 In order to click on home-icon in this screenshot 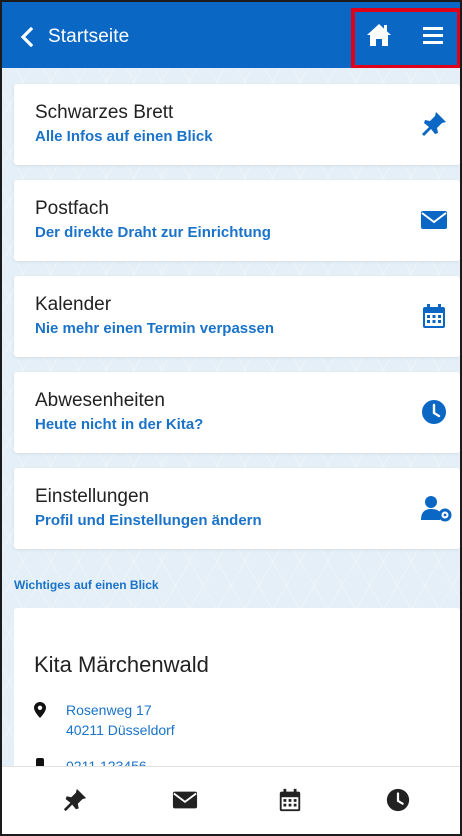, I will do `click(379, 35)`.